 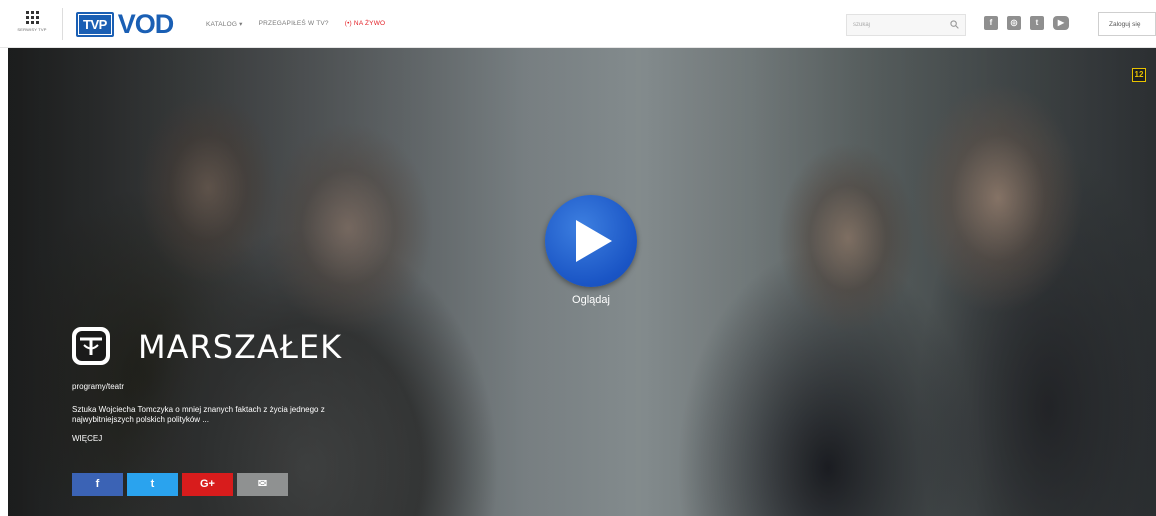 I want to click on search-box, so click(x=906, y=25).